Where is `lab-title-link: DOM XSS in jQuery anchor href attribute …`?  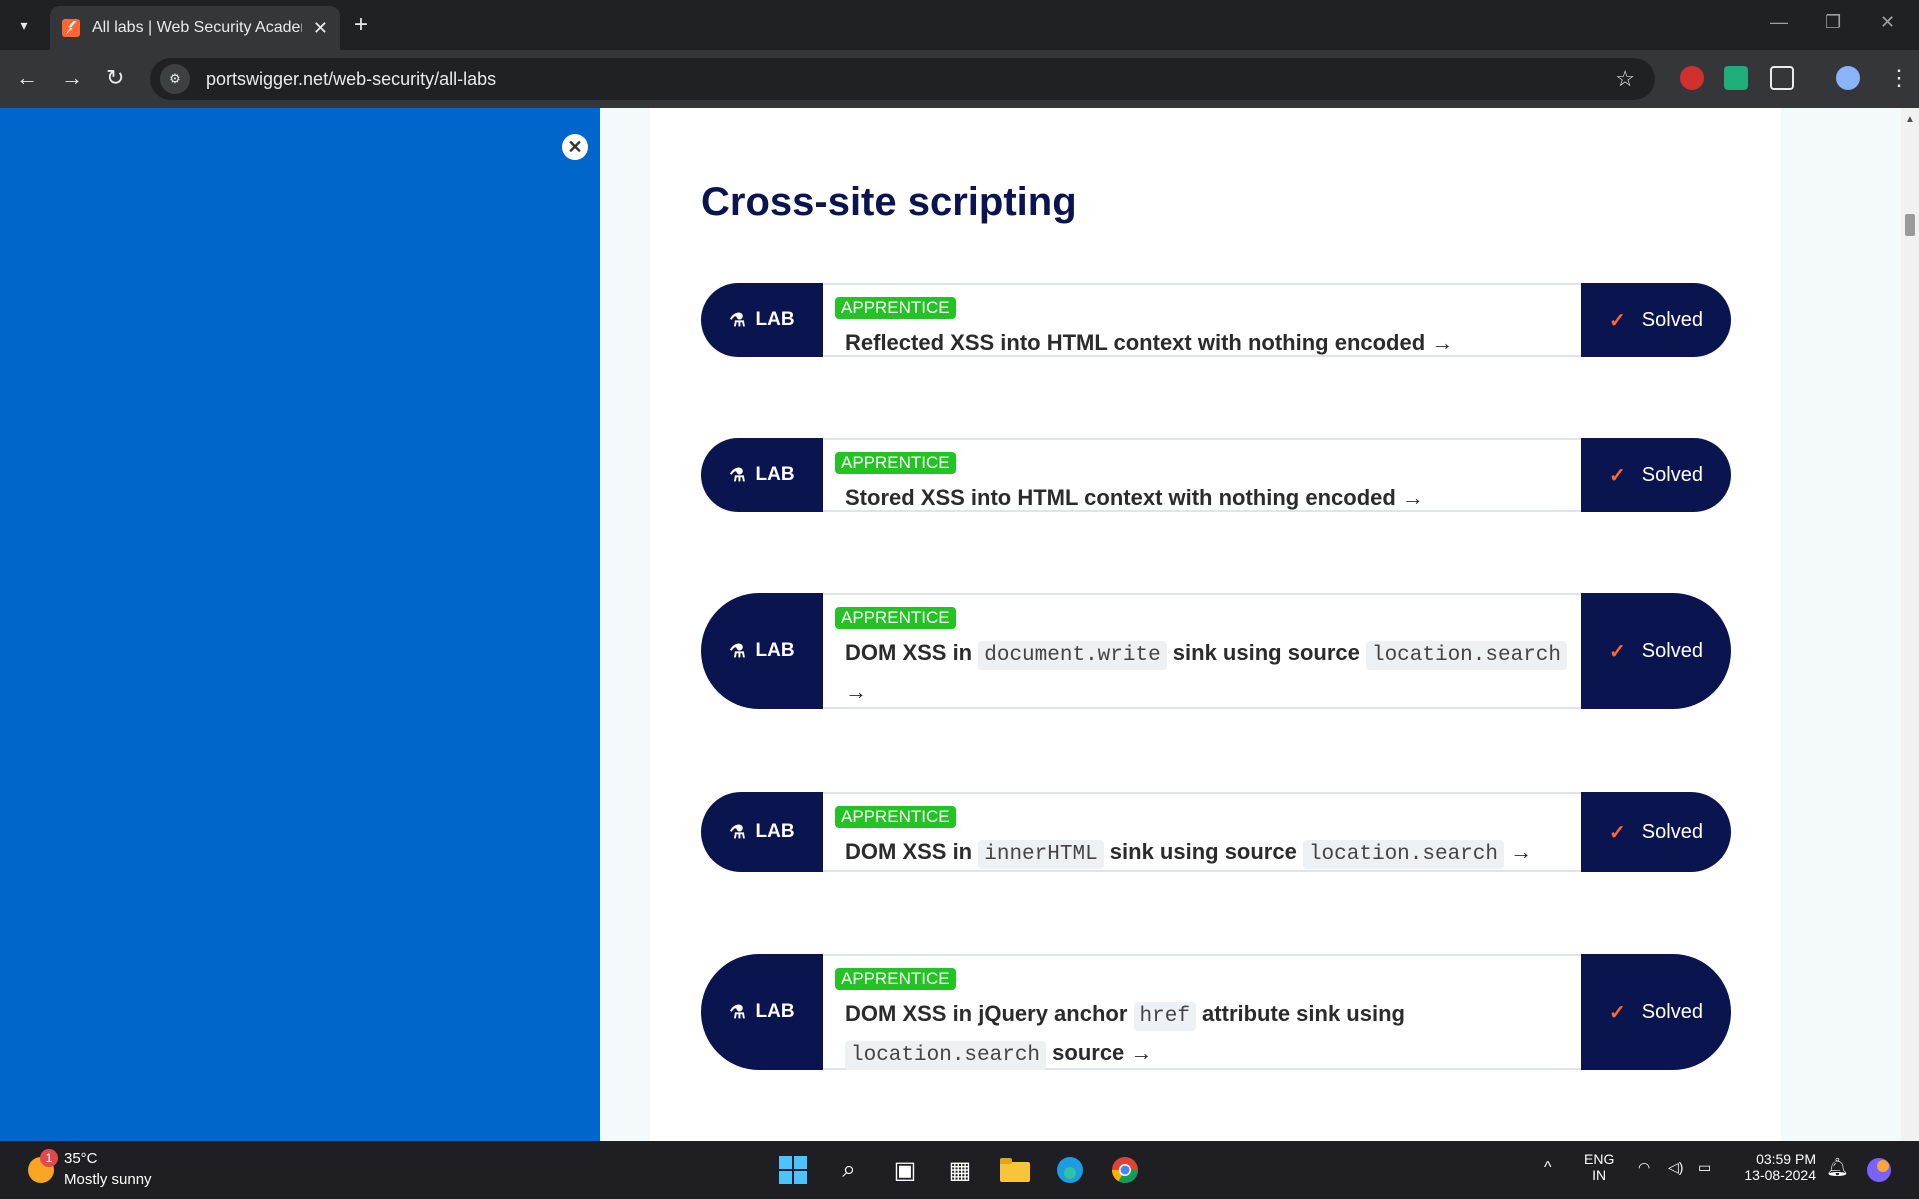 lab-title-link: DOM XSS in jQuery anchor href attribute … is located at coordinates (1203, 1035).